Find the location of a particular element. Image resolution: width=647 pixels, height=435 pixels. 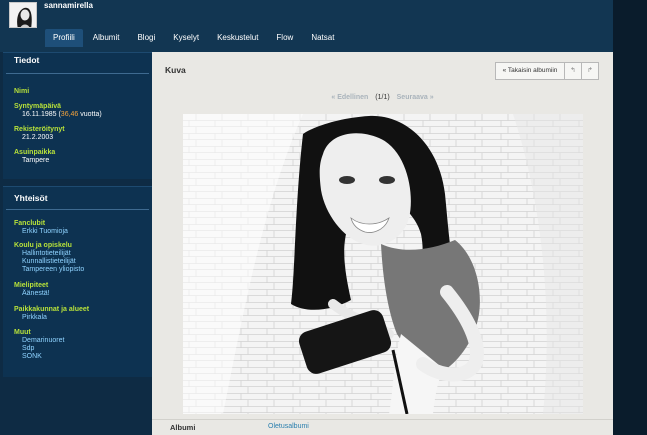

tab-flow: Flow is located at coordinates (284, 38).